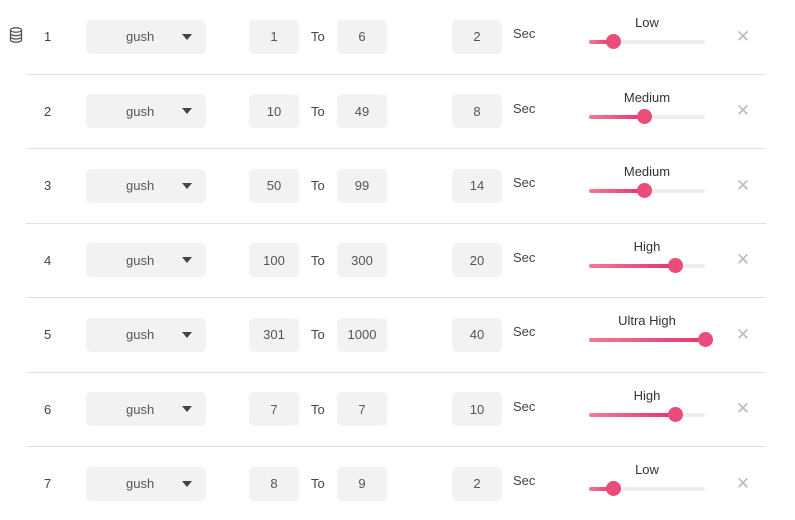 The width and height of the screenshot is (795, 520). Describe the element at coordinates (274, 409) in the screenshot. I see `range-from-input: 7` at that location.